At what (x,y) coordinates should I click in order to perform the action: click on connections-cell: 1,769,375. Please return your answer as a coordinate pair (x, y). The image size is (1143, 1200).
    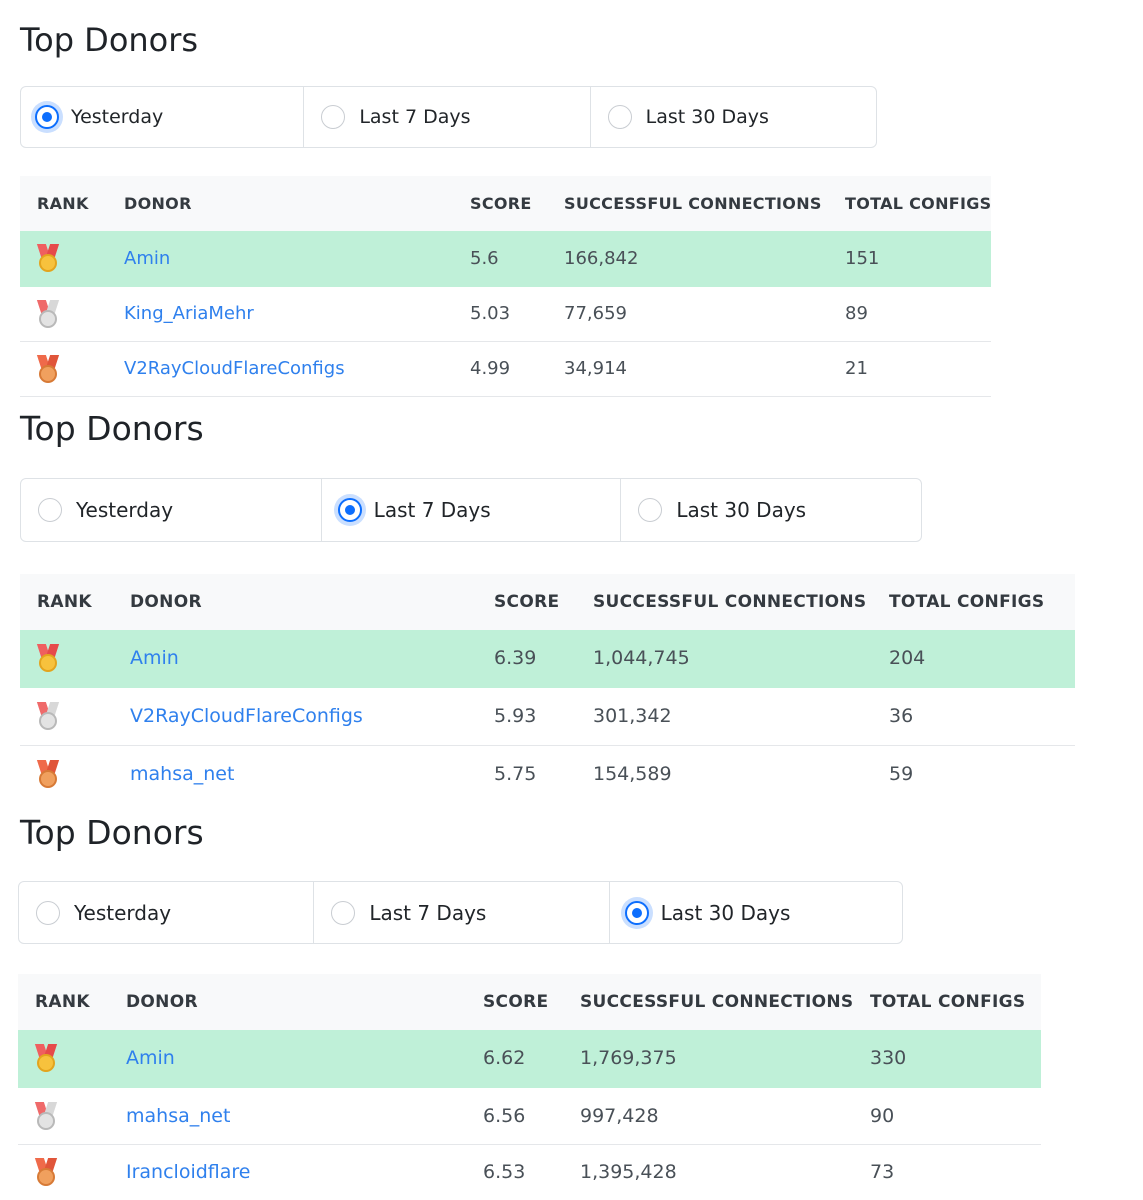
    Looking at the image, I should click on (725, 1059).